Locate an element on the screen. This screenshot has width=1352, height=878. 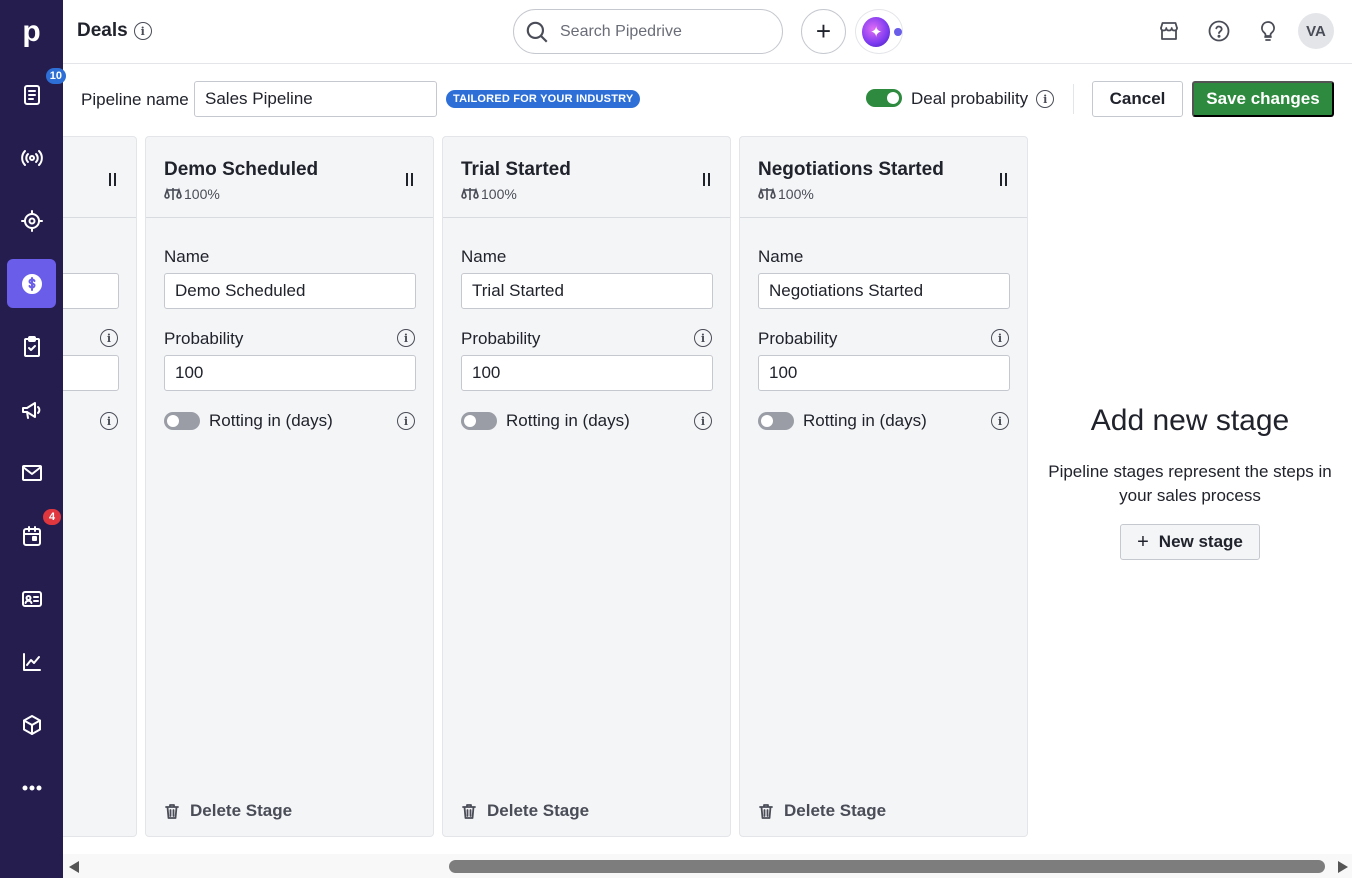
broadcast-icon is located at coordinates (31, 157).